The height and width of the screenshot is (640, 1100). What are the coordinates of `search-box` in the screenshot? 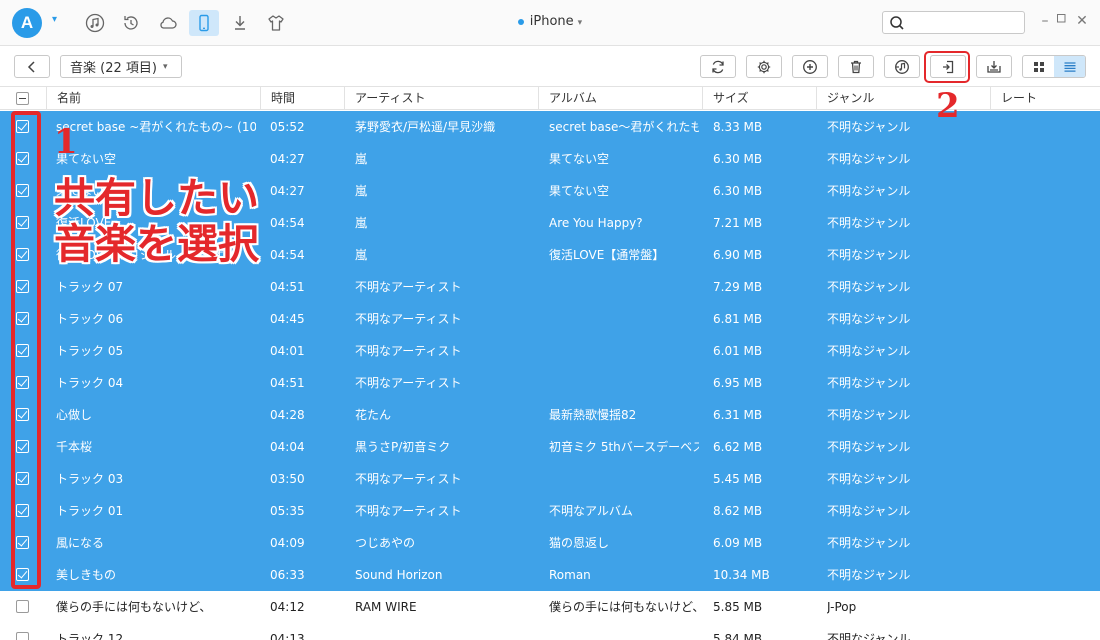 It's located at (953, 22).